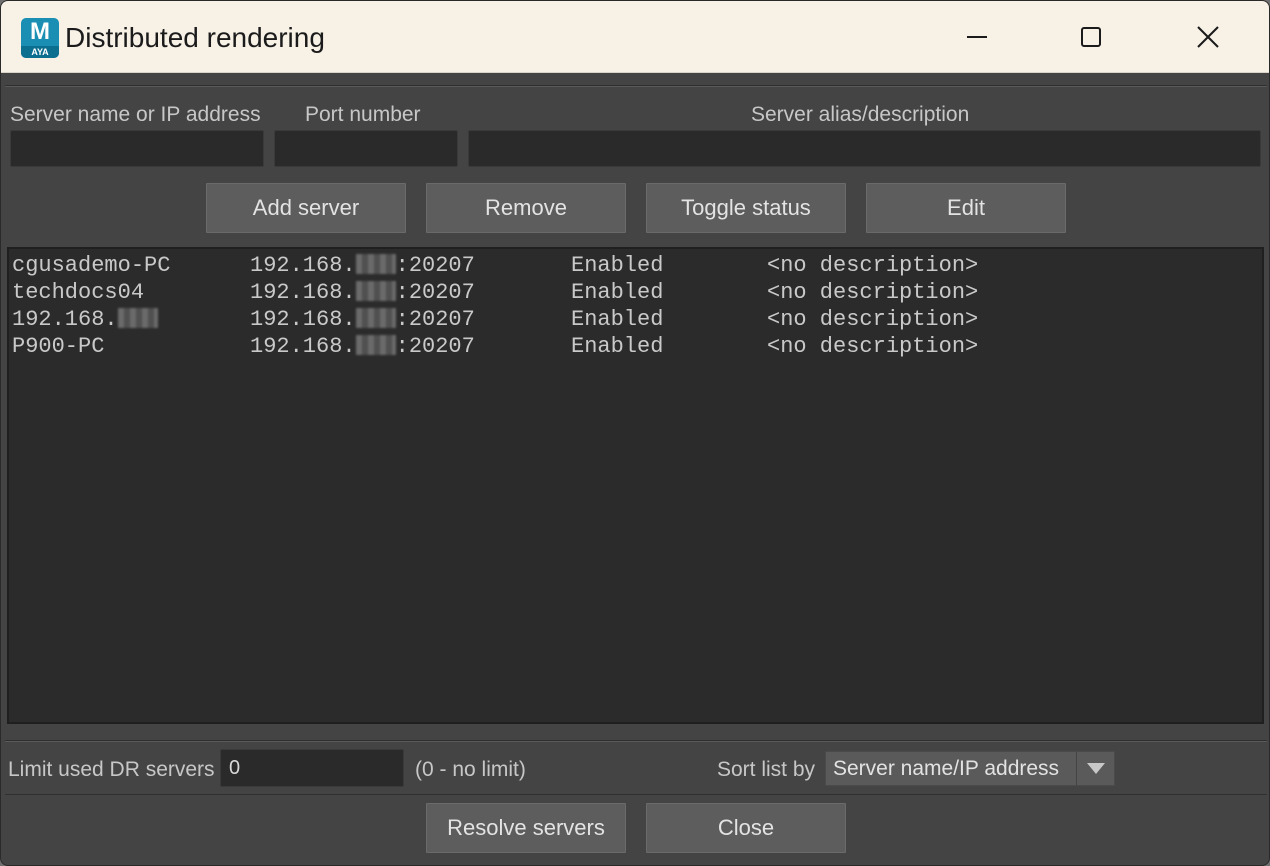  I want to click on server-name: cgusademo-PC, so click(91, 265).